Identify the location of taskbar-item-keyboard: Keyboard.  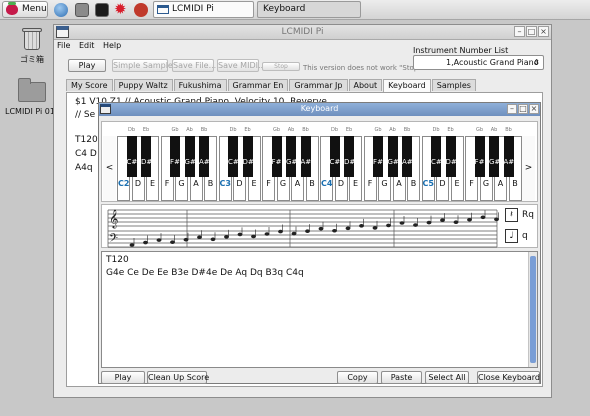
(309, 9).